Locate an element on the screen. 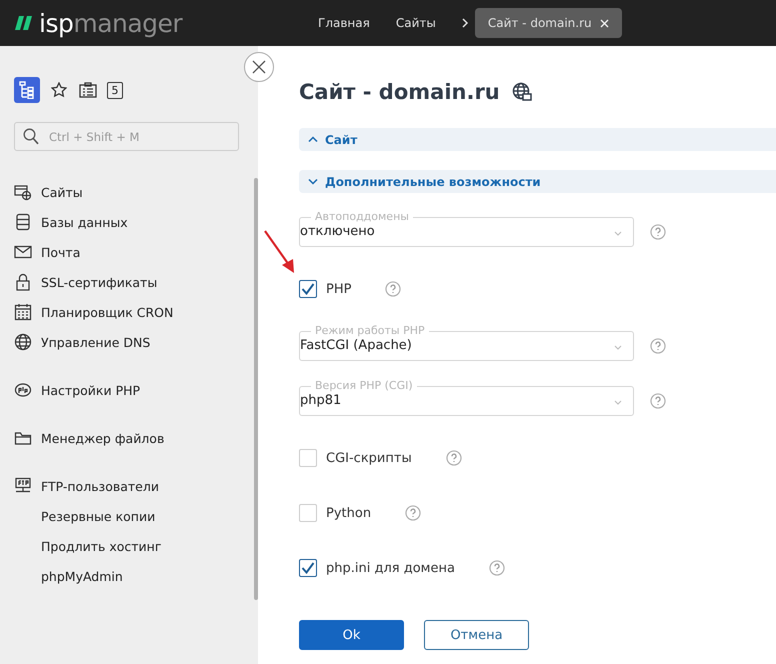  breadcrumb-tab: Сайты is located at coordinates (415, 23).